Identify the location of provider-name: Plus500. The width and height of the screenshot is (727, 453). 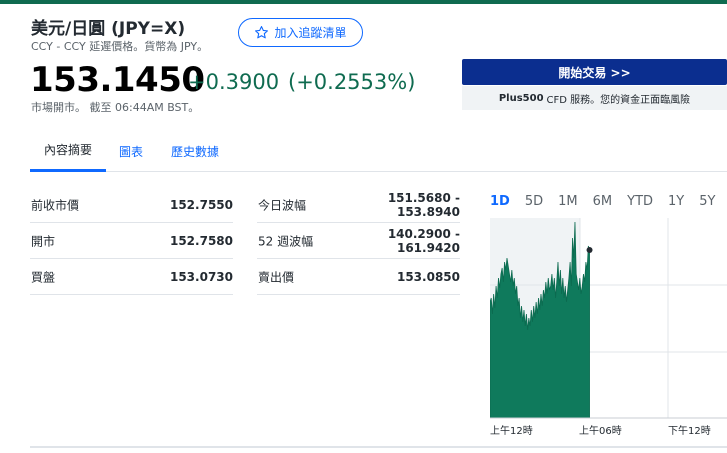
(521, 98).